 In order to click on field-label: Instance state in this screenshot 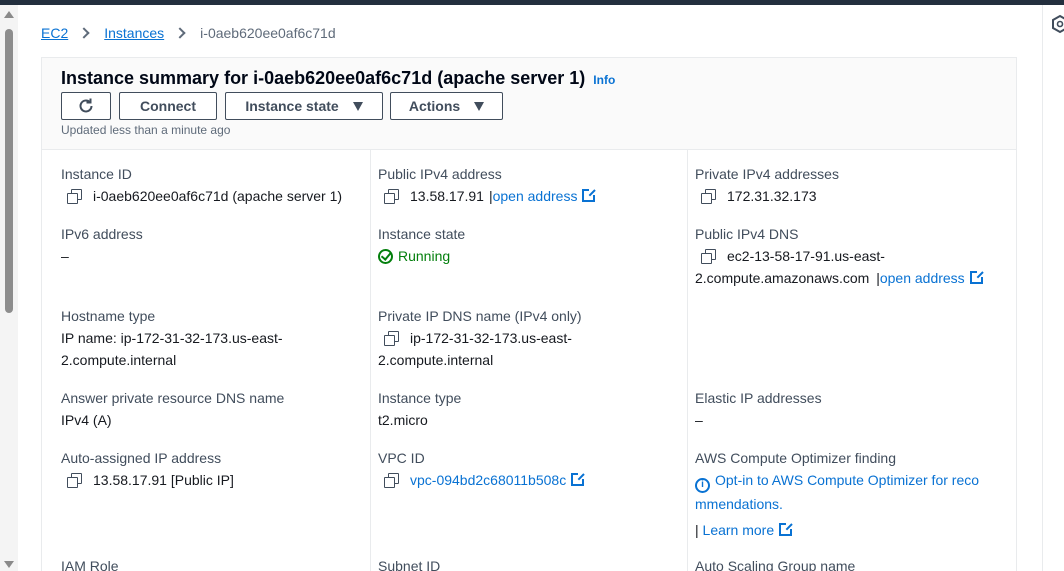, I will do `click(422, 234)`.